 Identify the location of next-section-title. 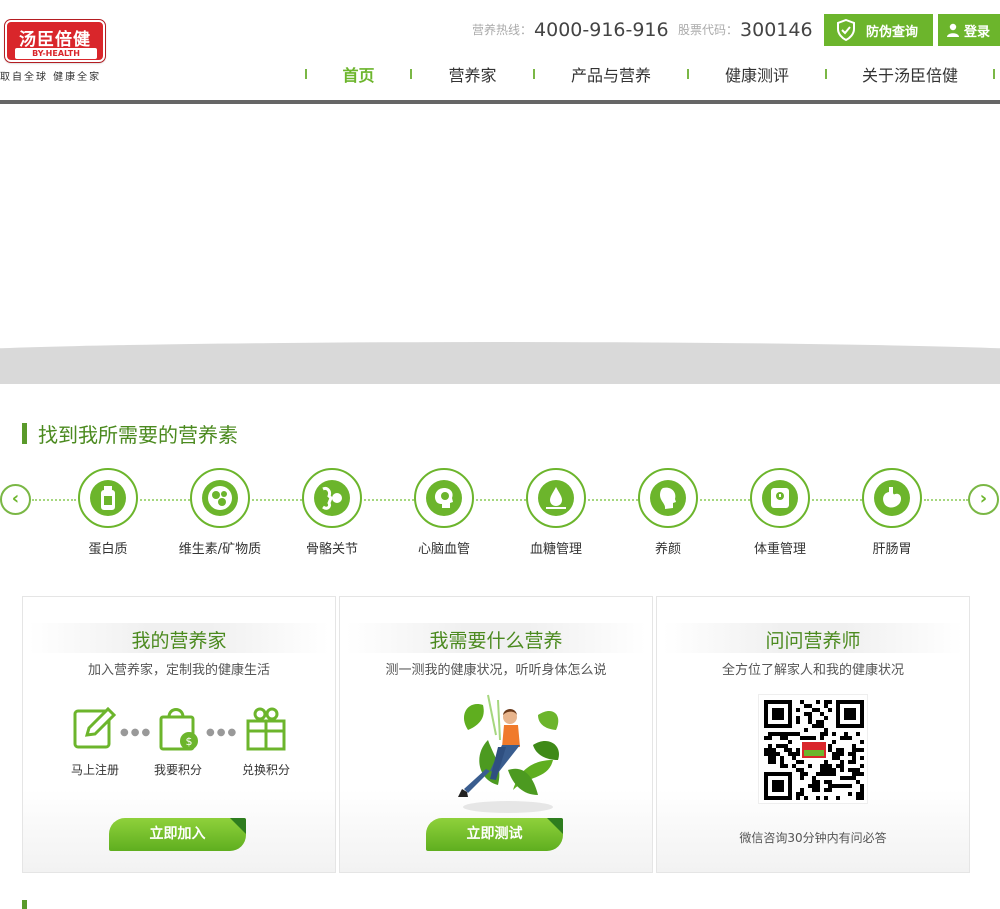
(30, 904).